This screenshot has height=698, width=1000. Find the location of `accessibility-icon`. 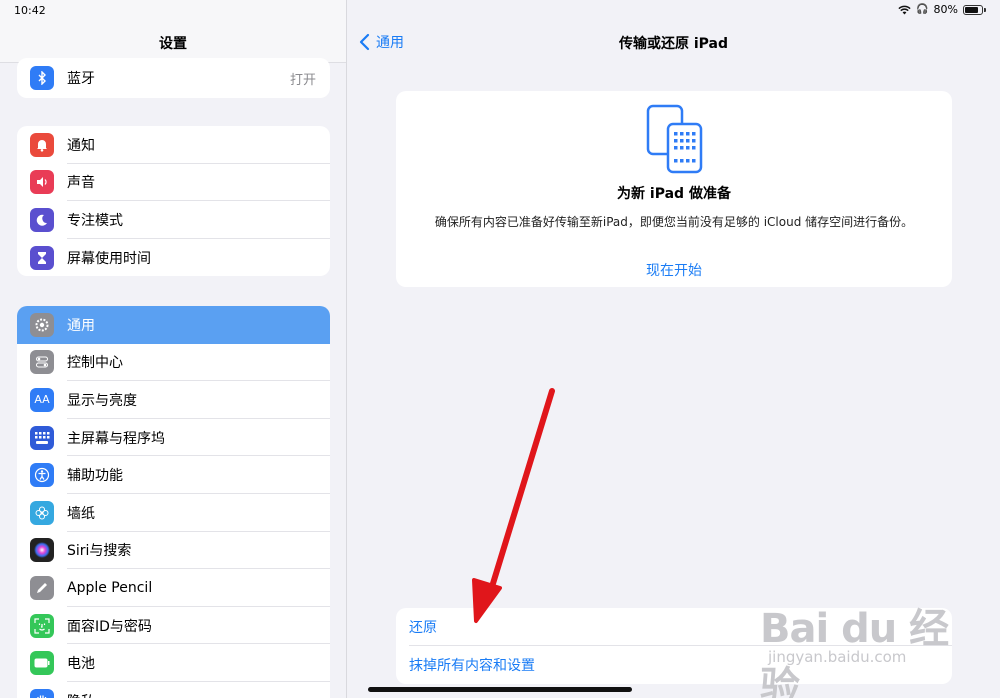

accessibility-icon is located at coordinates (42, 475).